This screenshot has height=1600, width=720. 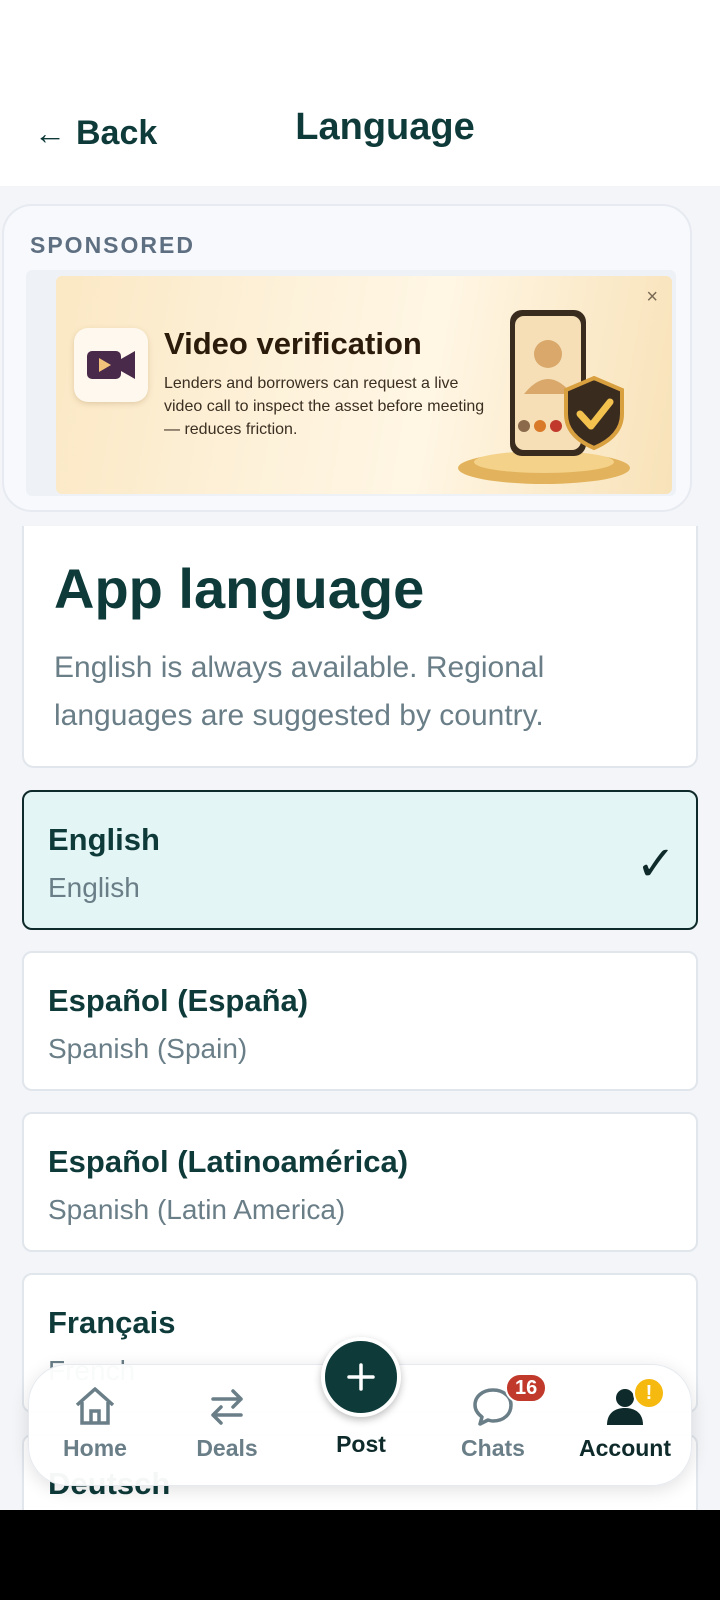 I want to click on language-native-name: English, so click(x=94, y=887).